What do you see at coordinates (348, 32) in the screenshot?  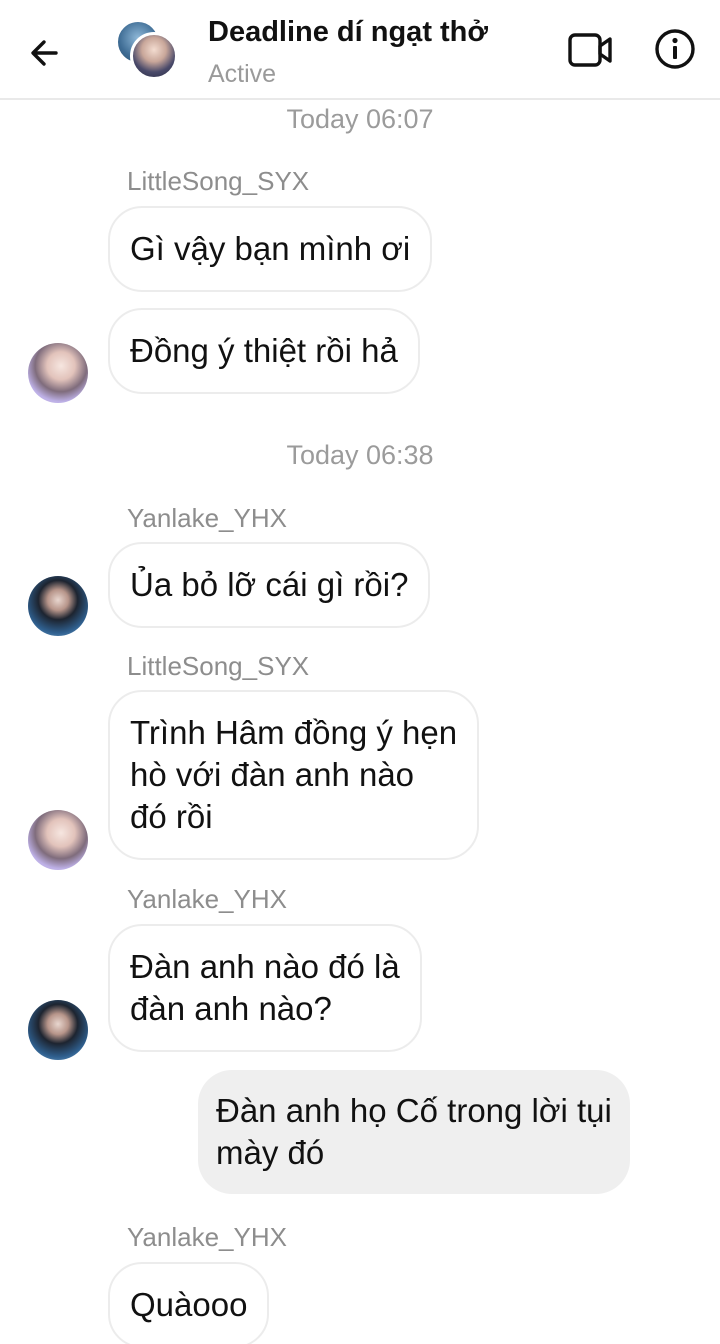 I see `chat-title: Deadline dí ngạt thở` at bounding box center [348, 32].